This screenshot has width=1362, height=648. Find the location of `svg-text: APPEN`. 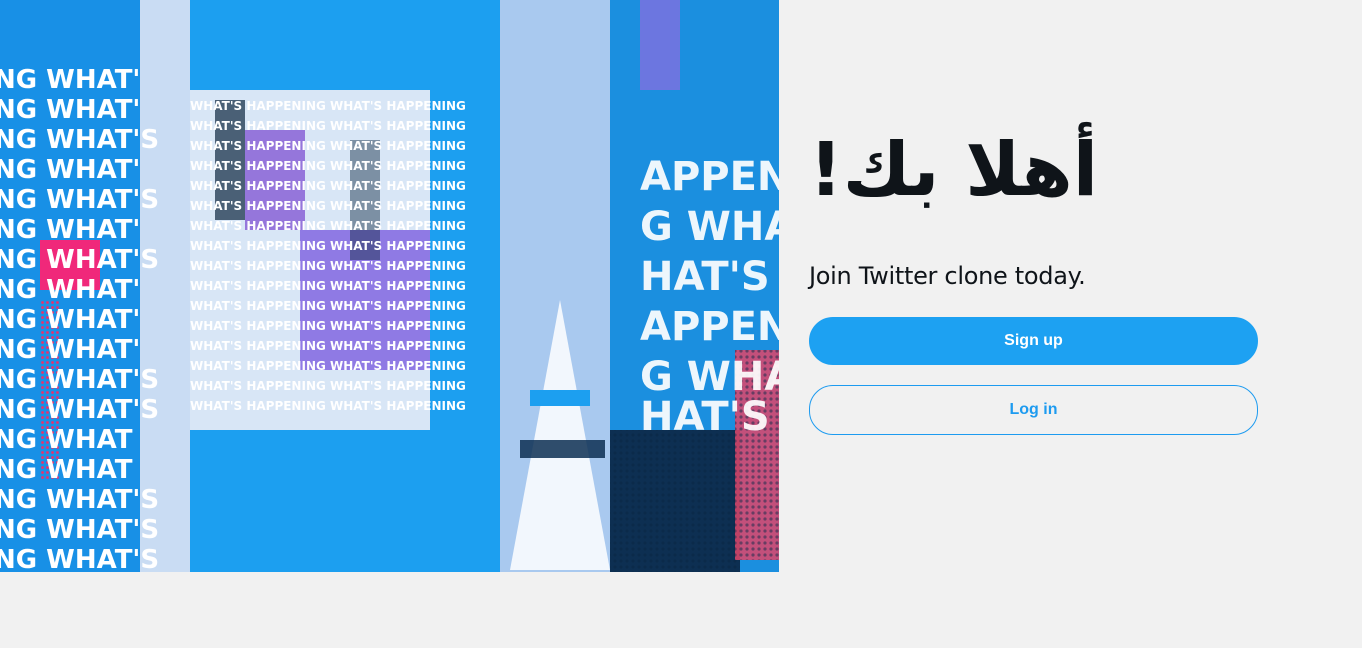

svg-text: APPEN is located at coordinates (709, 177).